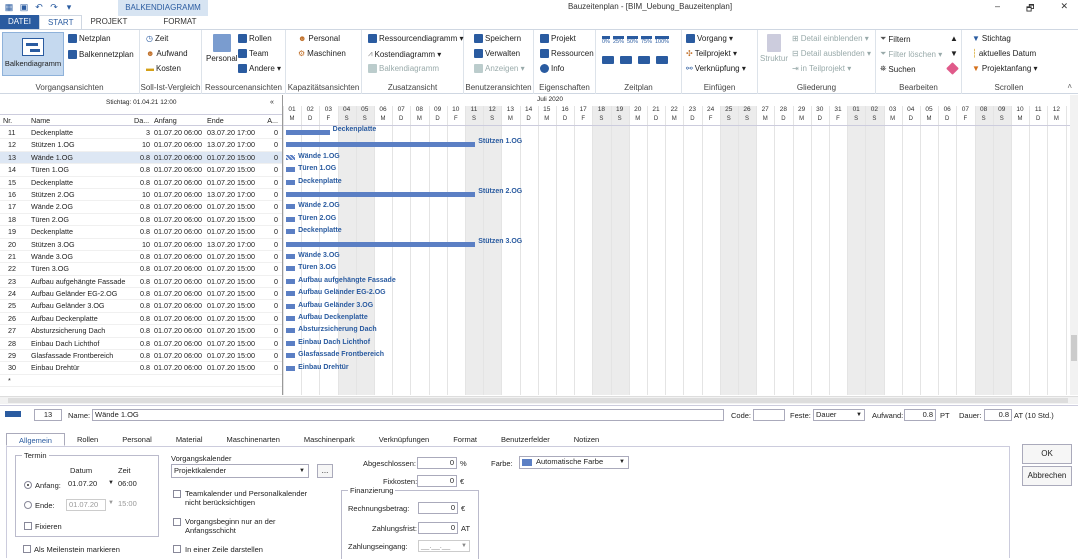  I want to click on zoom-75-button: 75%, so click(646, 40).